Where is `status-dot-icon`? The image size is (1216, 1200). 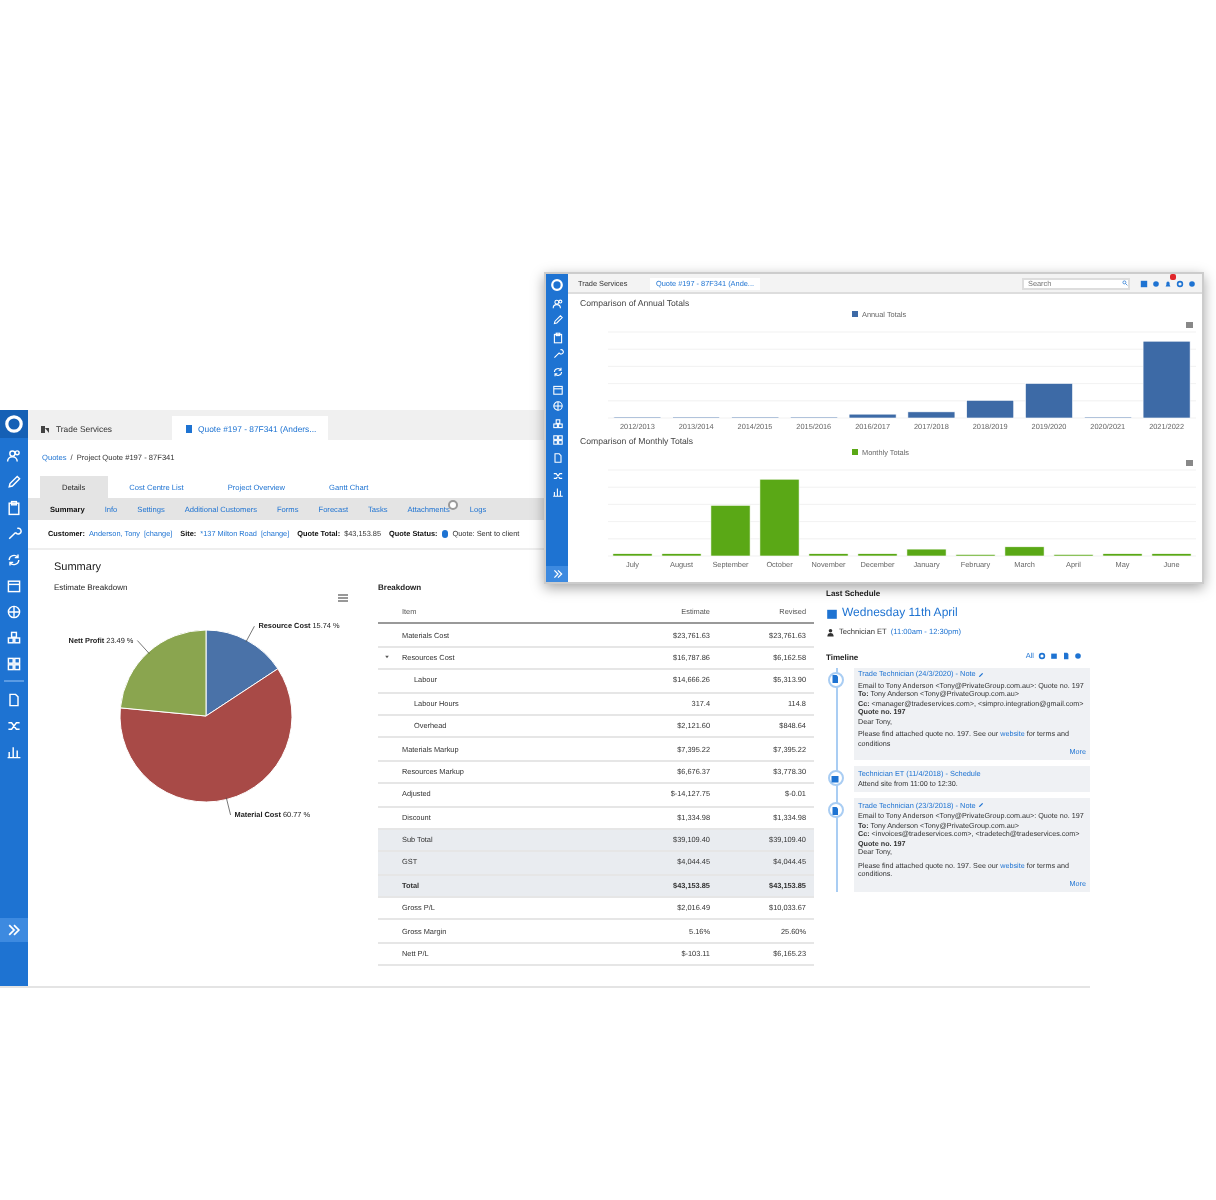
status-dot-icon is located at coordinates (445, 534).